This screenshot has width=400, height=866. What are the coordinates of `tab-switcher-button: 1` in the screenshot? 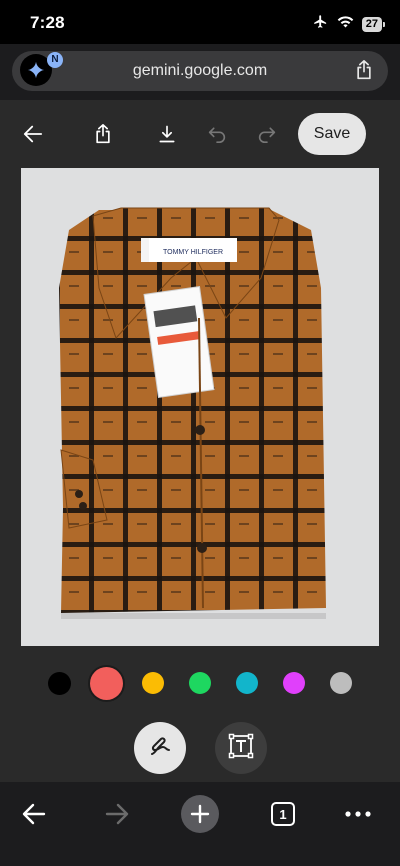 It's located at (283, 814).